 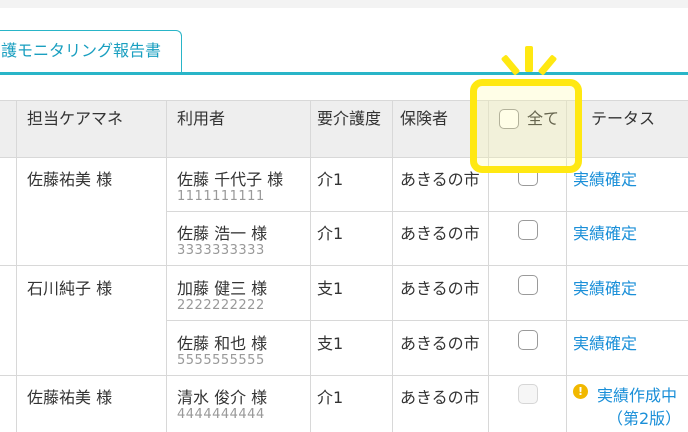 What do you see at coordinates (222, 397) in the screenshot?
I see `user-name: 清水 俊介 様` at bounding box center [222, 397].